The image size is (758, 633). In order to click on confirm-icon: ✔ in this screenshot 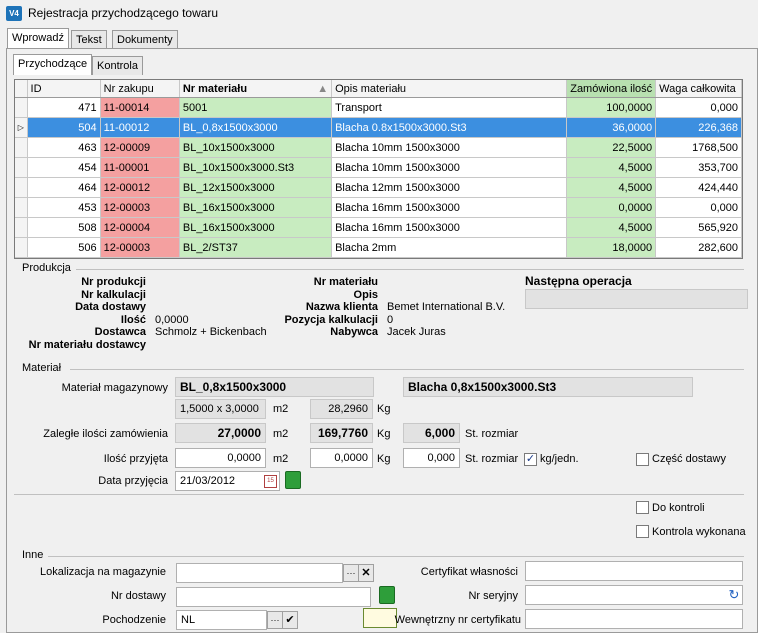, I will do `click(290, 620)`.